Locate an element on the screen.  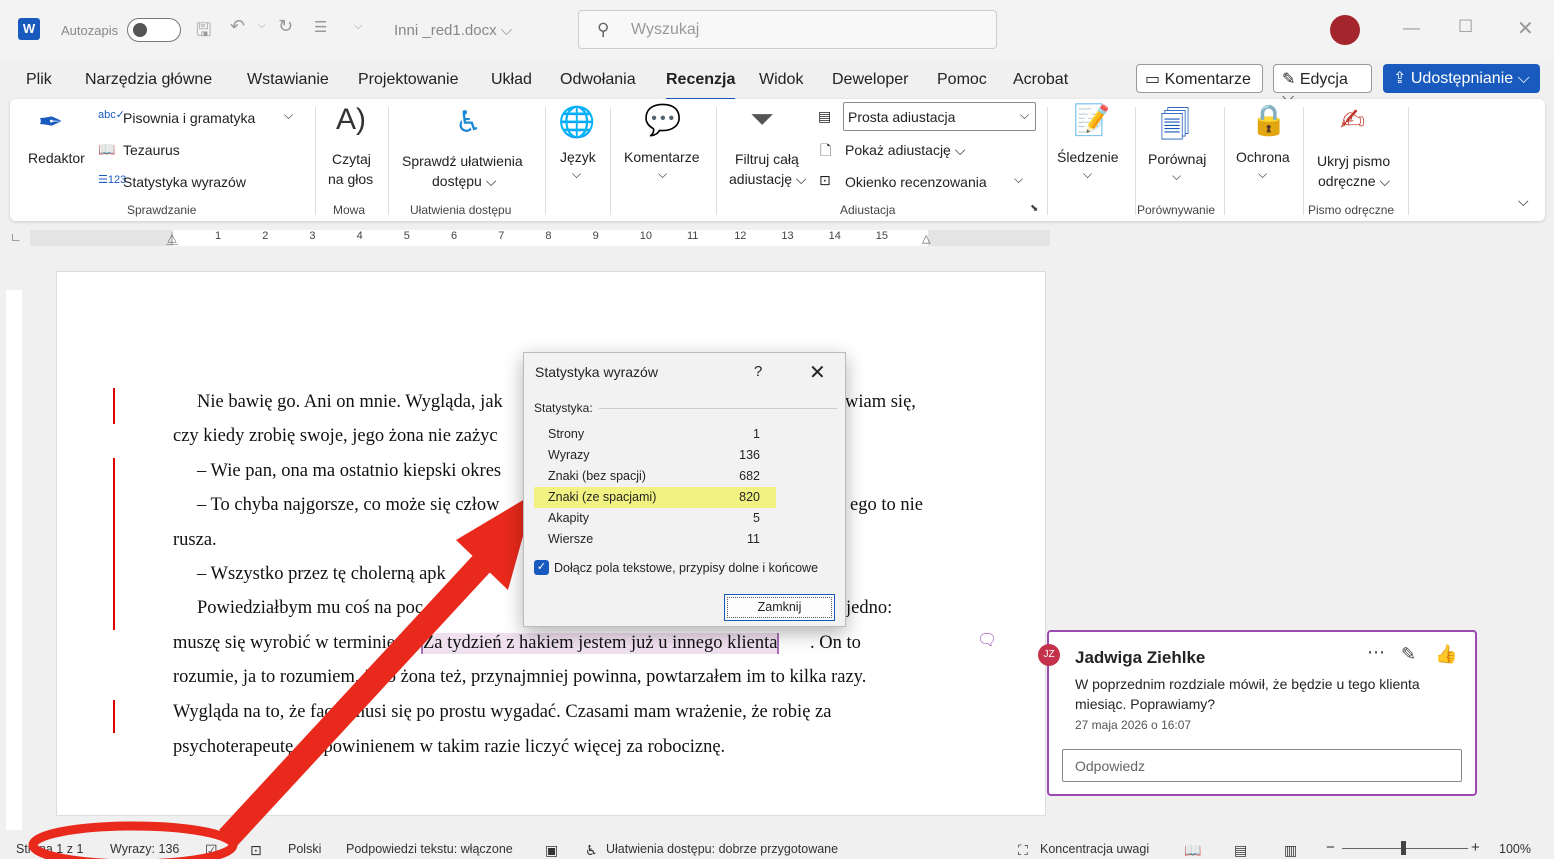
maximize-icon: ☐ is located at coordinates (1465, 27).